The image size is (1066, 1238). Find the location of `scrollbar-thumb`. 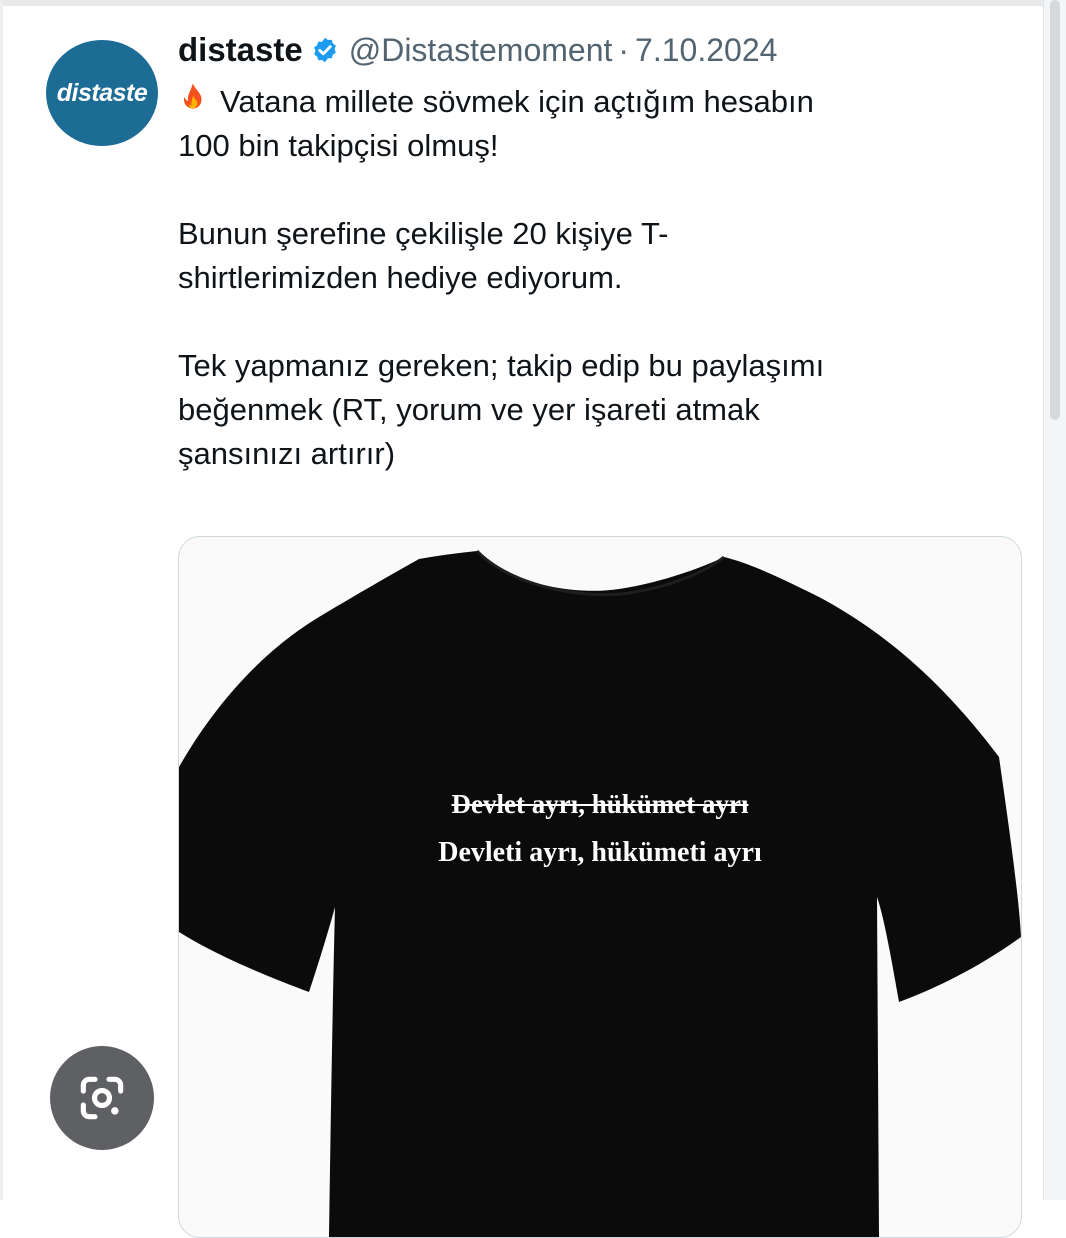

scrollbar-thumb is located at coordinates (1055, 210).